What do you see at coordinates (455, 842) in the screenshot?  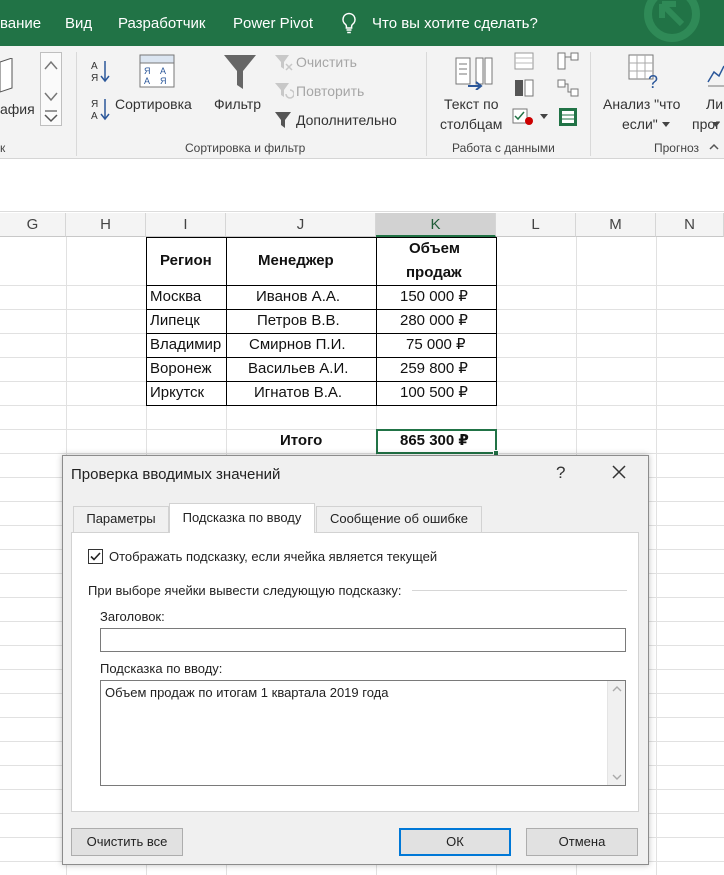 I see `ok-button: ОК` at bounding box center [455, 842].